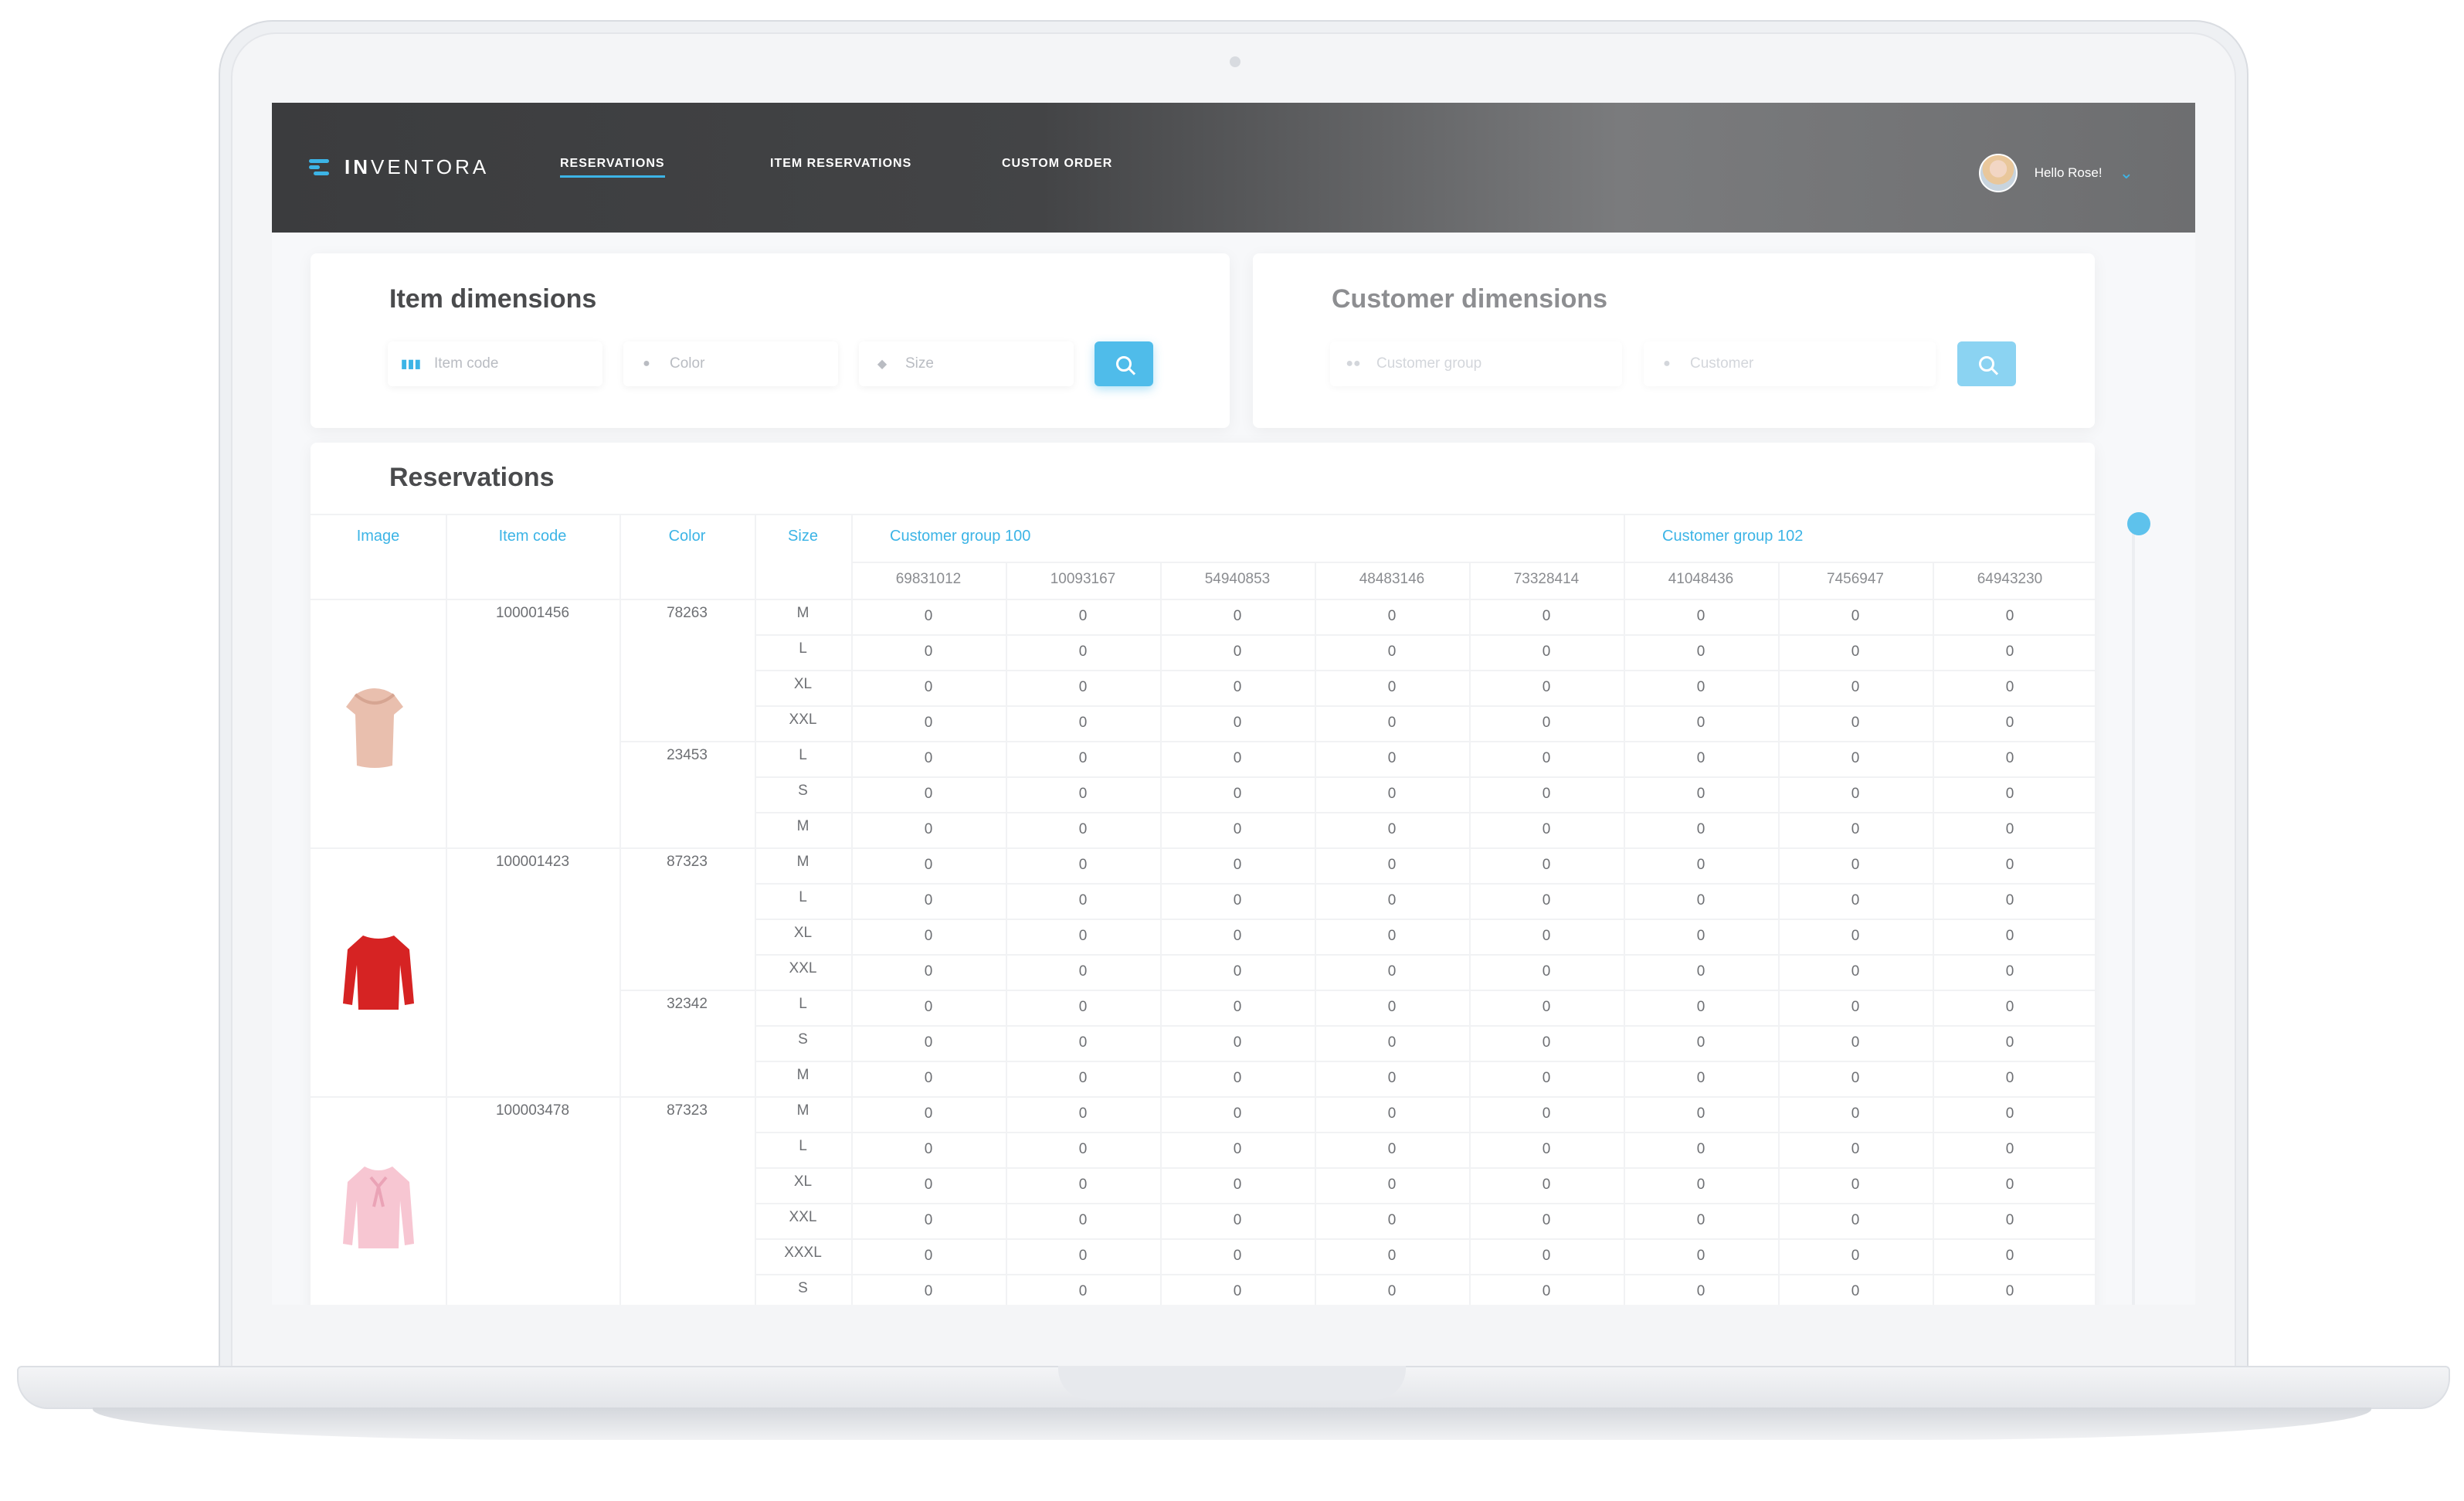 Image resolution: width=2464 pixels, height=1501 pixels. Describe the element at coordinates (2010, 579) in the screenshot. I see `customer-column-header: 64943230` at that location.